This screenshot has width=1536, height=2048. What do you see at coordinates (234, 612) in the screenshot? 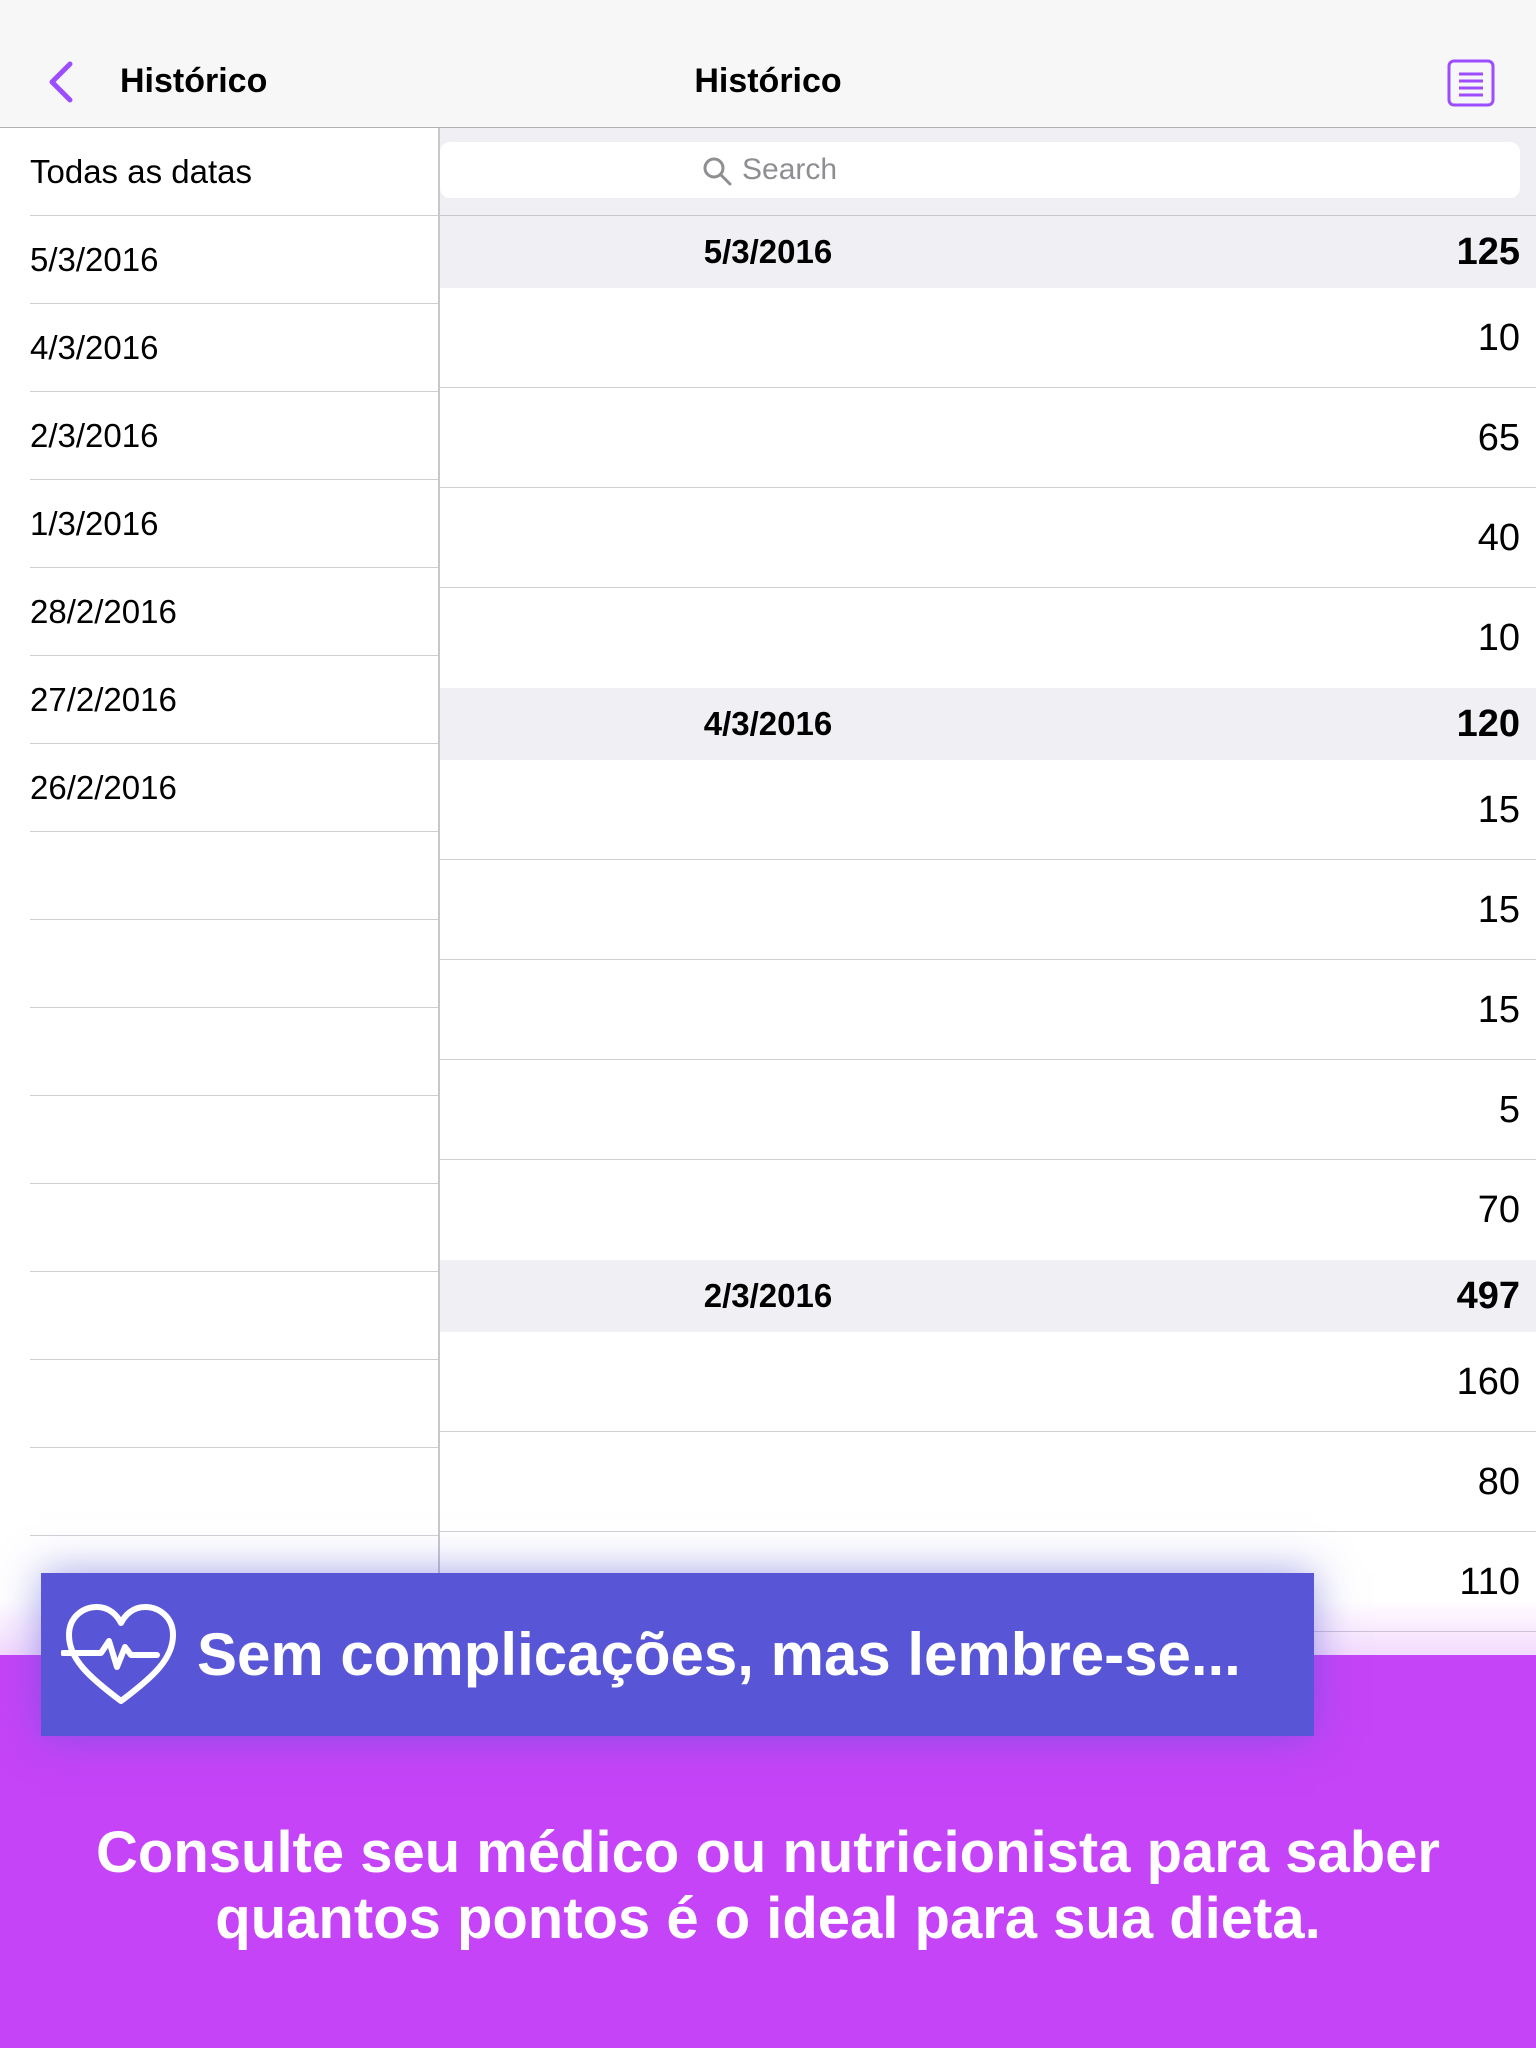
I see `list-item: 28/2/2016` at bounding box center [234, 612].